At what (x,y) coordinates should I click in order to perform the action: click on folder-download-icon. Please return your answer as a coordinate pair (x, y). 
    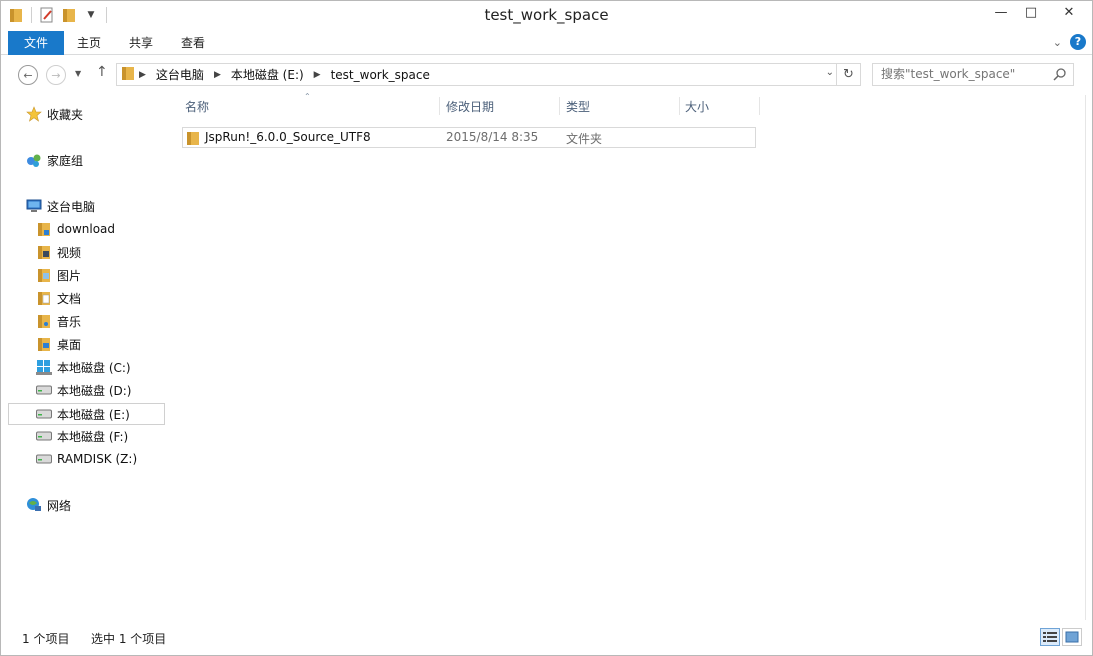
    Looking at the image, I should click on (44, 229).